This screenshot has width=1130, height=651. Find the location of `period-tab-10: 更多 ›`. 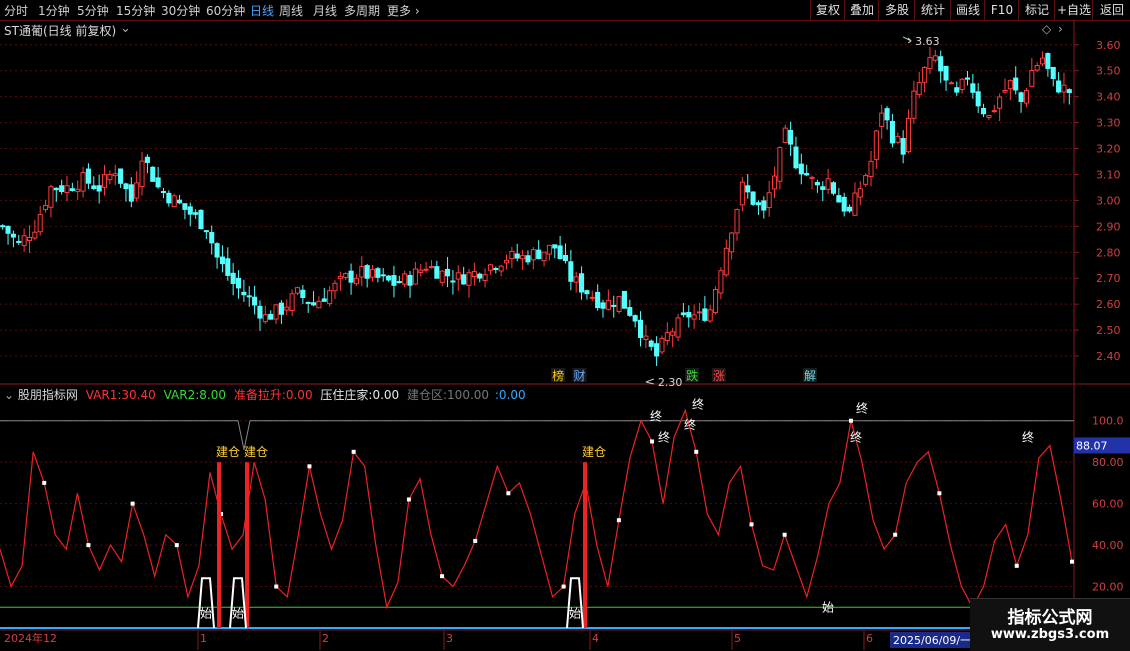

period-tab-10: 更多 › is located at coordinates (403, 10).